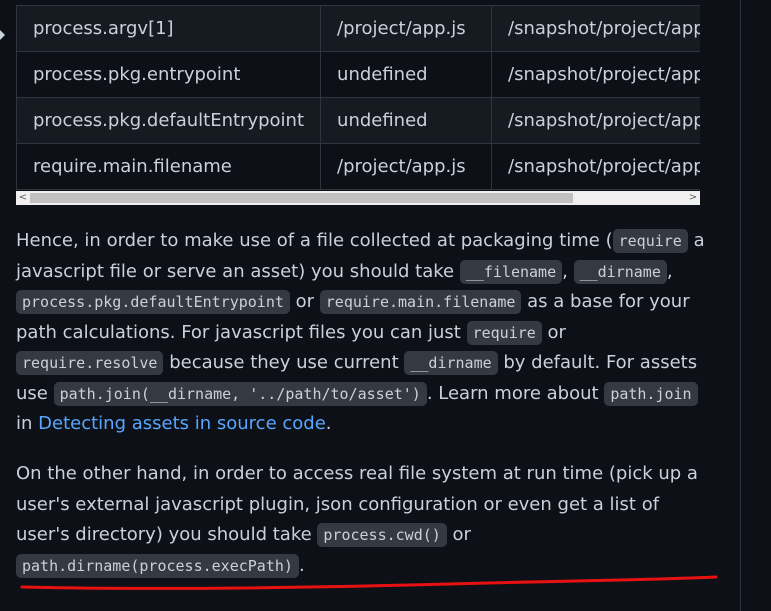  What do you see at coordinates (169, 74) in the screenshot?
I see `table-cell-property: process.pkg.entrypoint` at bounding box center [169, 74].